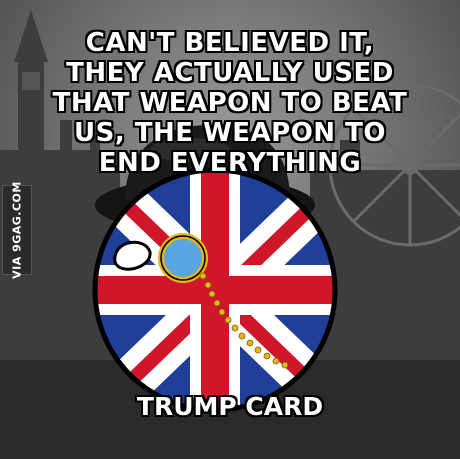 The height and width of the screenshot is (459, 460). I want to click on watermark-text: VIA 9GAG.COM, so click(17, 230).